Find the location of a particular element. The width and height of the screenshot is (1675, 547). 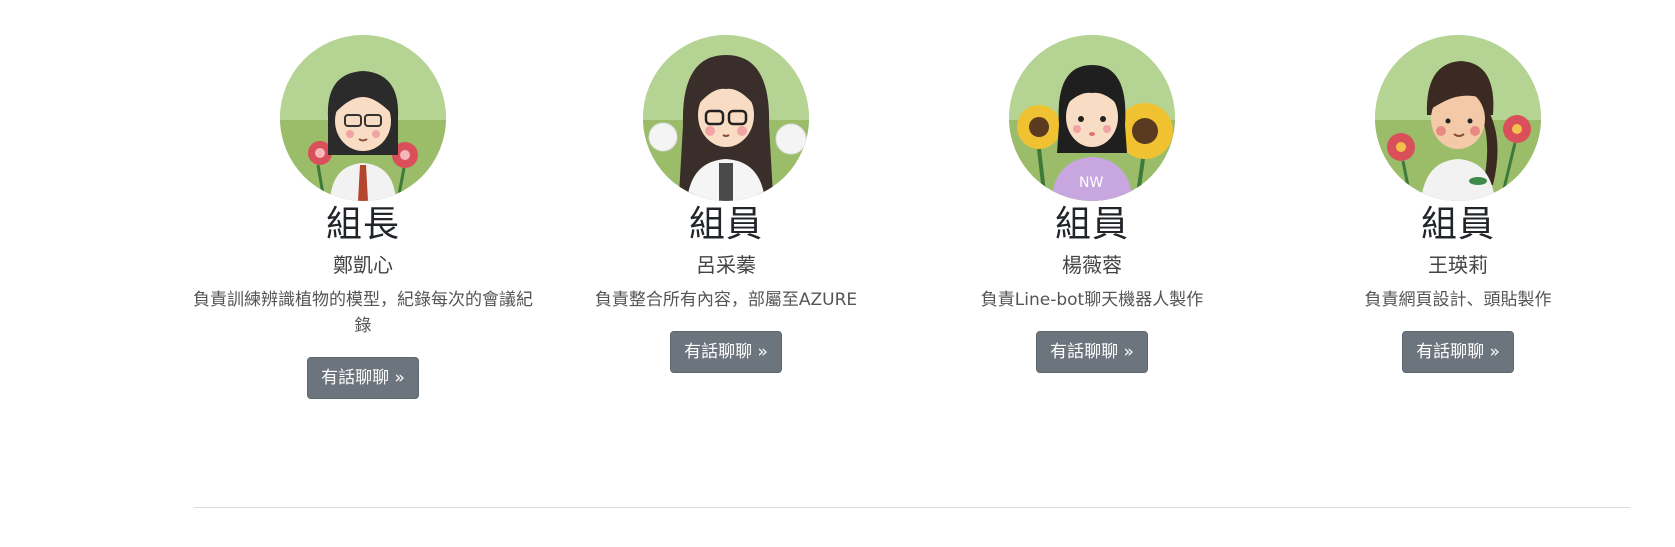

member-card-3: NW 組員 楊薇蓉 負責Line-bot聊天機器人製作 有話聊聊 » is located at coordinates (1092, 204).